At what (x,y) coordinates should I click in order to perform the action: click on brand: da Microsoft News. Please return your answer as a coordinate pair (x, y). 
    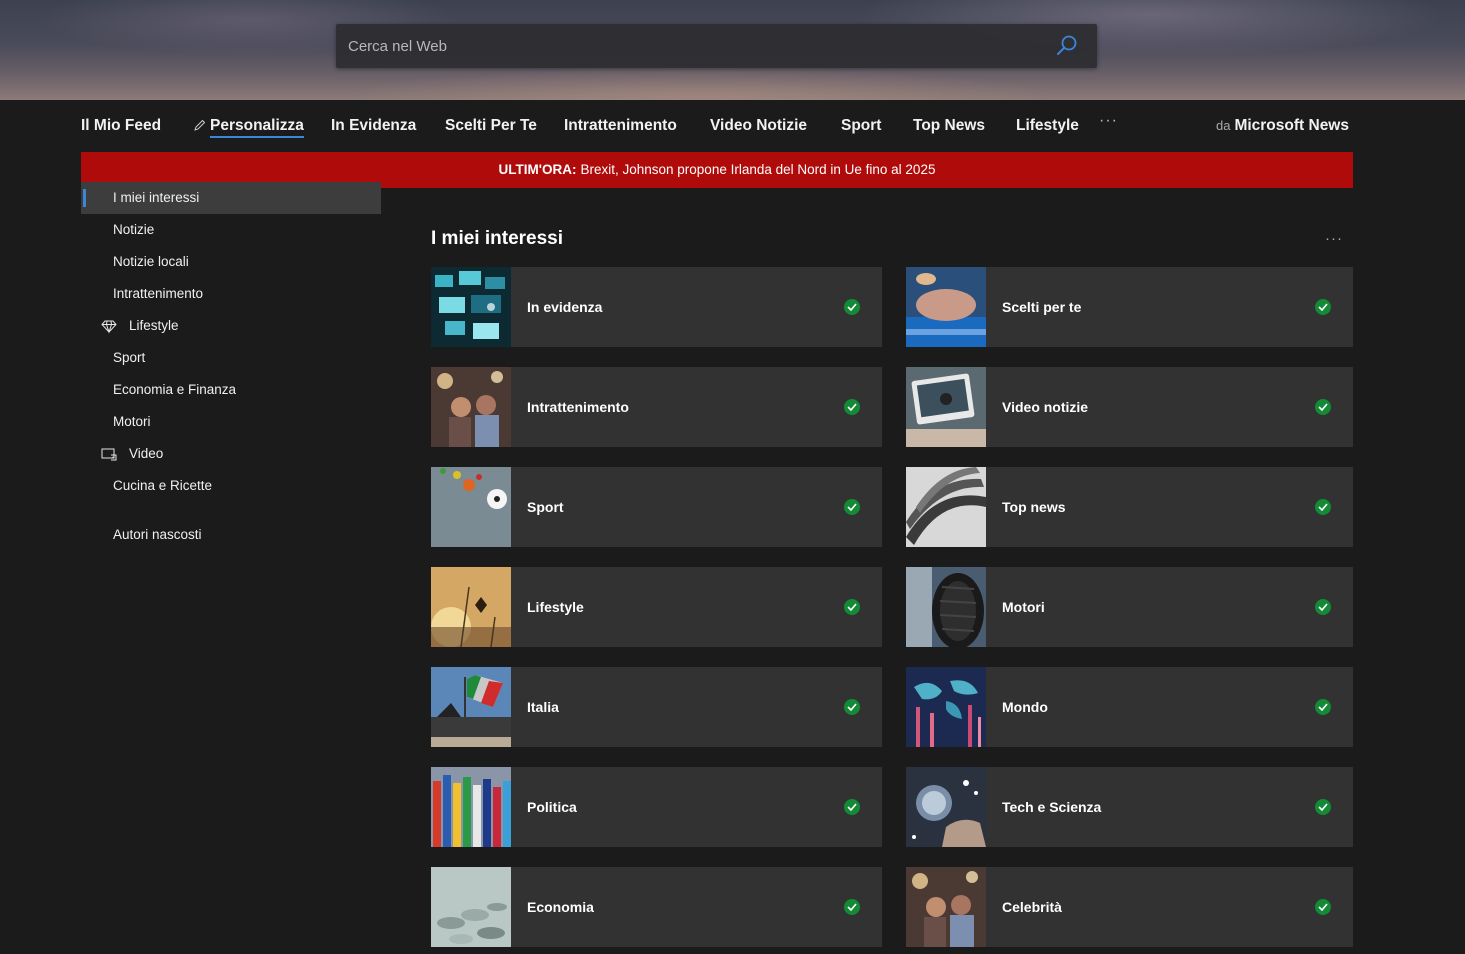
    Looking at the image, I should click on (1282, 126).